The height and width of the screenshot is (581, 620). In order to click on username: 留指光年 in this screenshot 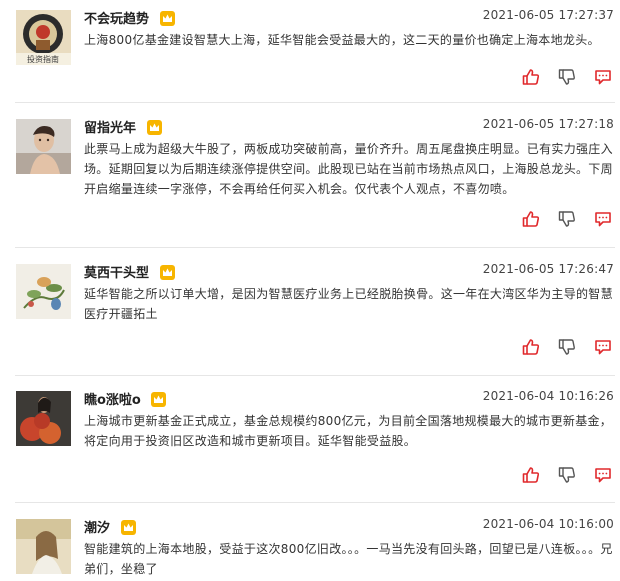, I will do `click(110, 128)`.